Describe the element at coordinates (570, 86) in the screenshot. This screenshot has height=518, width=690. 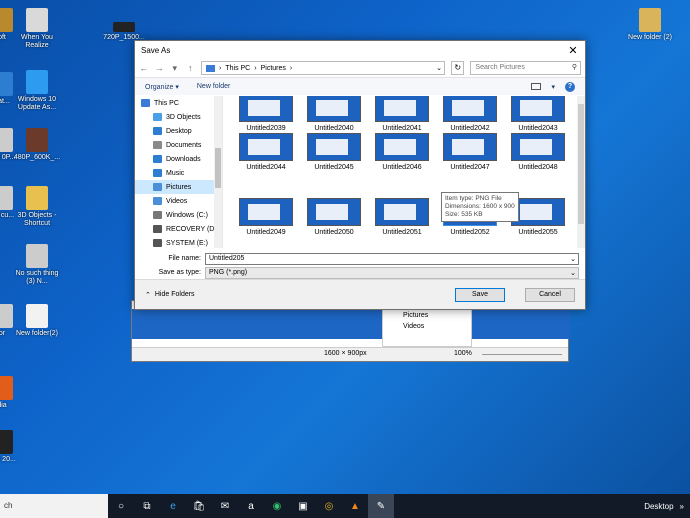
I see `help-icon: ?` at that location.